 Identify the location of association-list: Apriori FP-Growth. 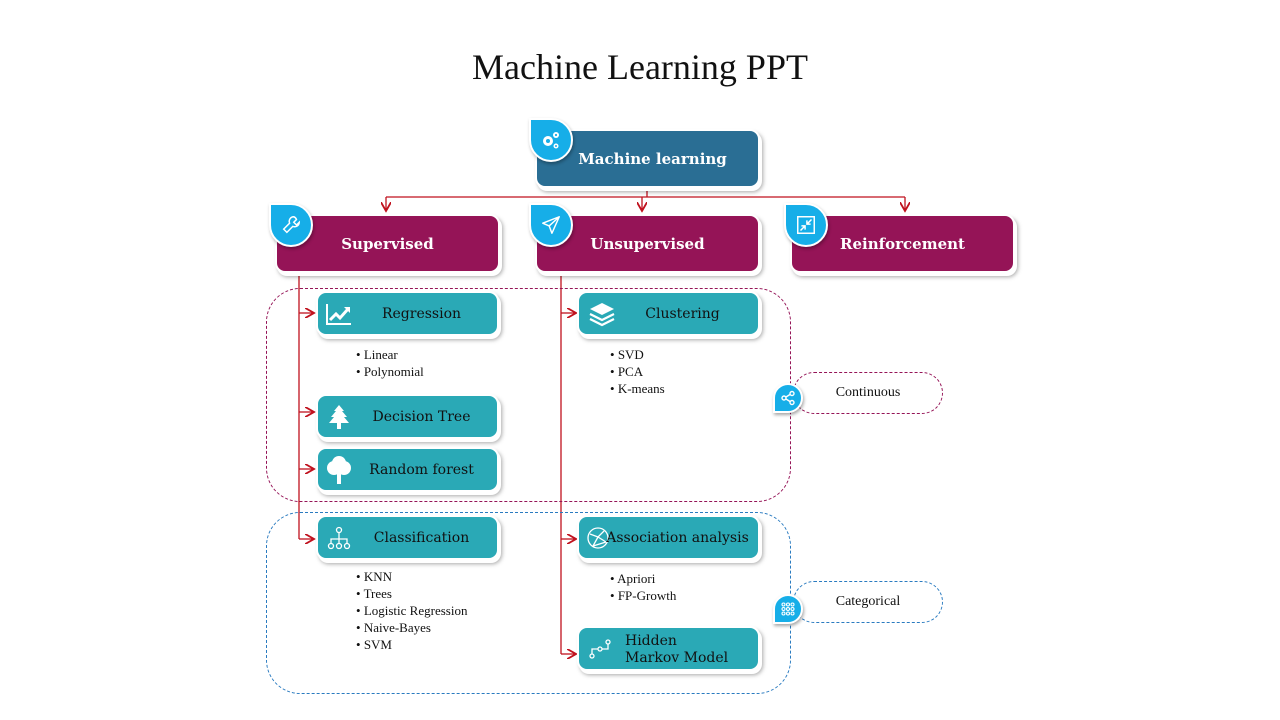
(643, 587).